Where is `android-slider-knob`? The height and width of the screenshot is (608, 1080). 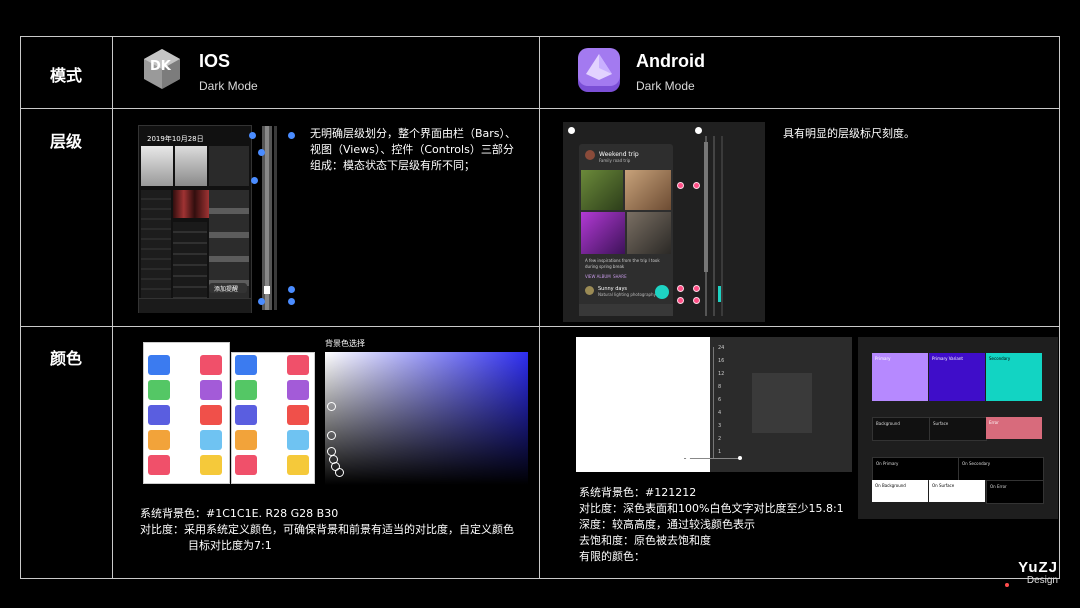 android-slider-knob is located at coordinates (688, 458).